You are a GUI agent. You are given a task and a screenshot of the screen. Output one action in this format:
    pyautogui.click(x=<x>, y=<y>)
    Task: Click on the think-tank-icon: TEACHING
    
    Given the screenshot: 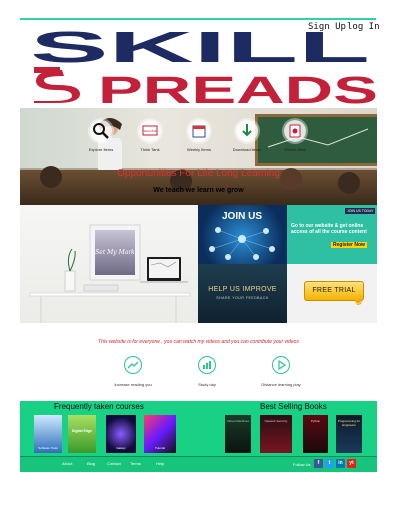 What is the action you would take?
    pyautogui.click(x=150, y=131)
    